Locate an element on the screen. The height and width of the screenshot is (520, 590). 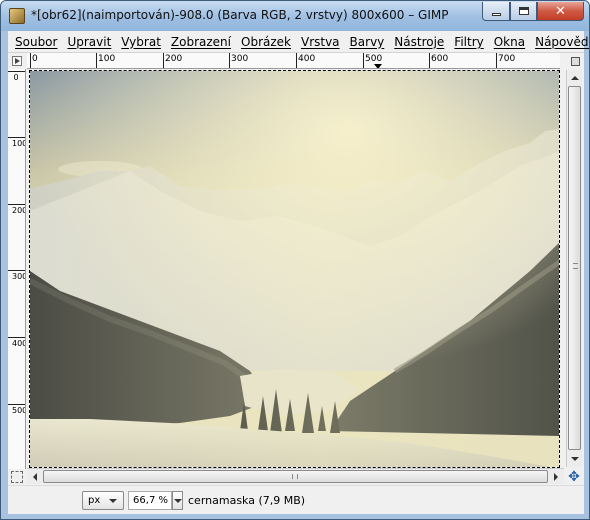
minimize-button is located at coordinates (496, 11).